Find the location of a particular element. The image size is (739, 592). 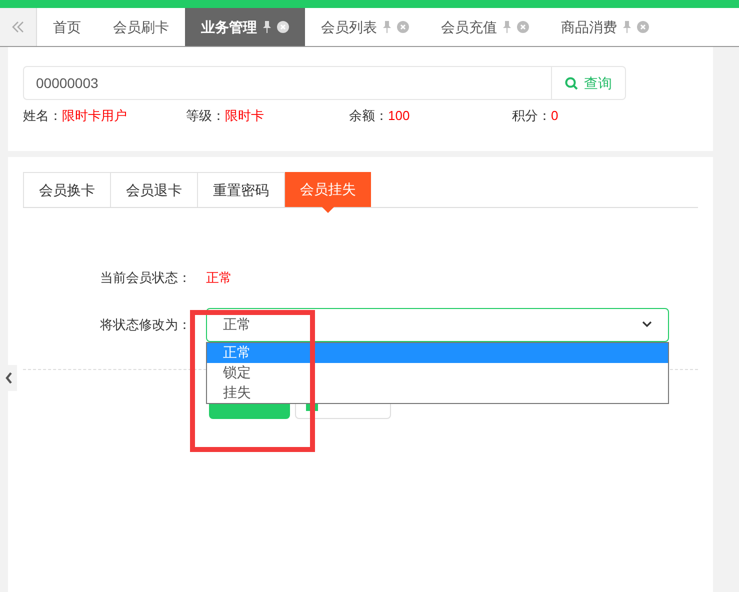

dropdown-option: 挂失 is located at coordinates (437, 392).